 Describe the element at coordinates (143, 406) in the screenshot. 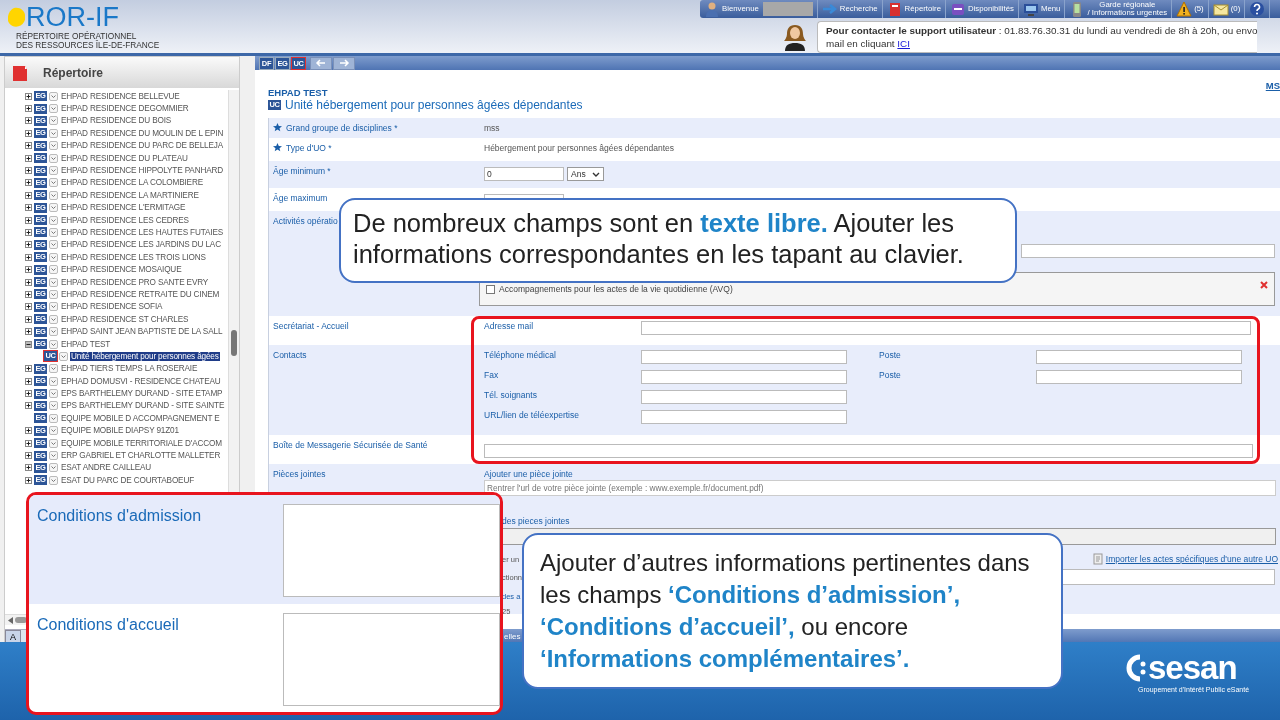

I see `tree-item: EPS BARTHELEMY DURAND - SITE SAINTE` at that location.